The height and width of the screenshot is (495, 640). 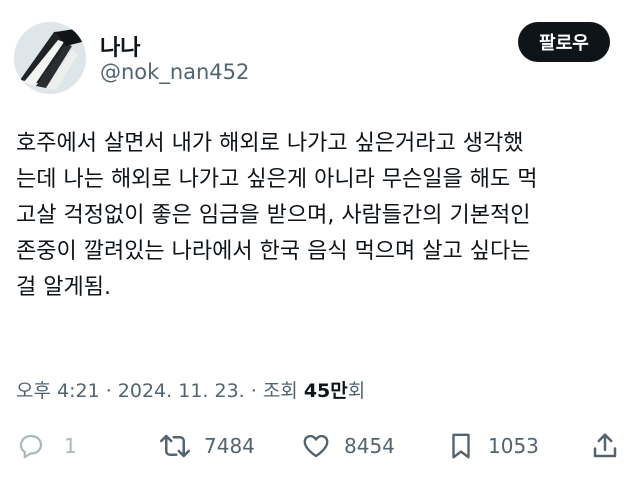 I want to click on share-icon, so click(x=605, y=445).